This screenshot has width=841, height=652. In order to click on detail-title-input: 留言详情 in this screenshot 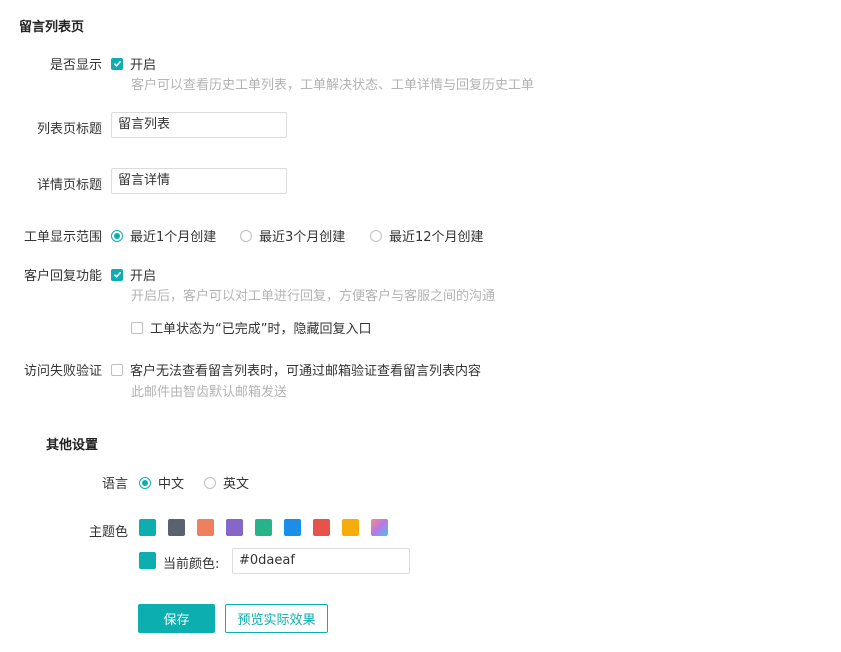, I will do `click(199, 181)`.